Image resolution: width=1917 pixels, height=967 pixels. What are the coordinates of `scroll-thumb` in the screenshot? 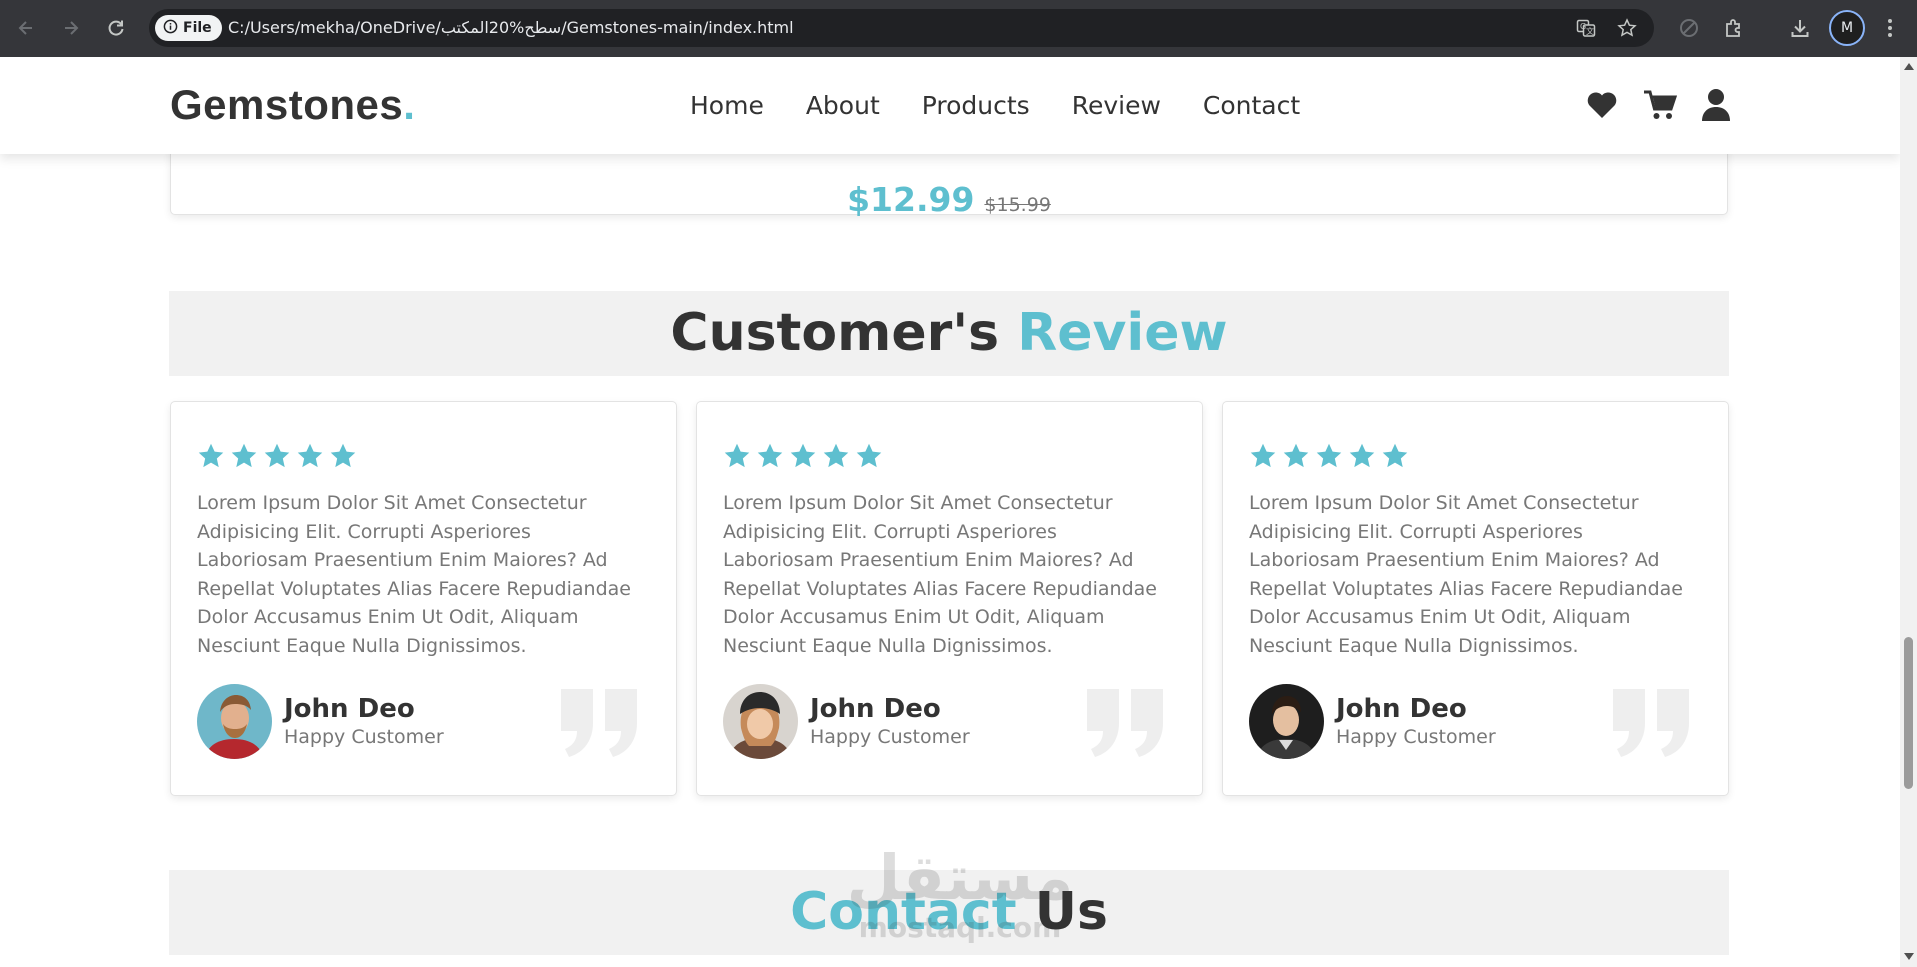 It's located at (1908, 713).